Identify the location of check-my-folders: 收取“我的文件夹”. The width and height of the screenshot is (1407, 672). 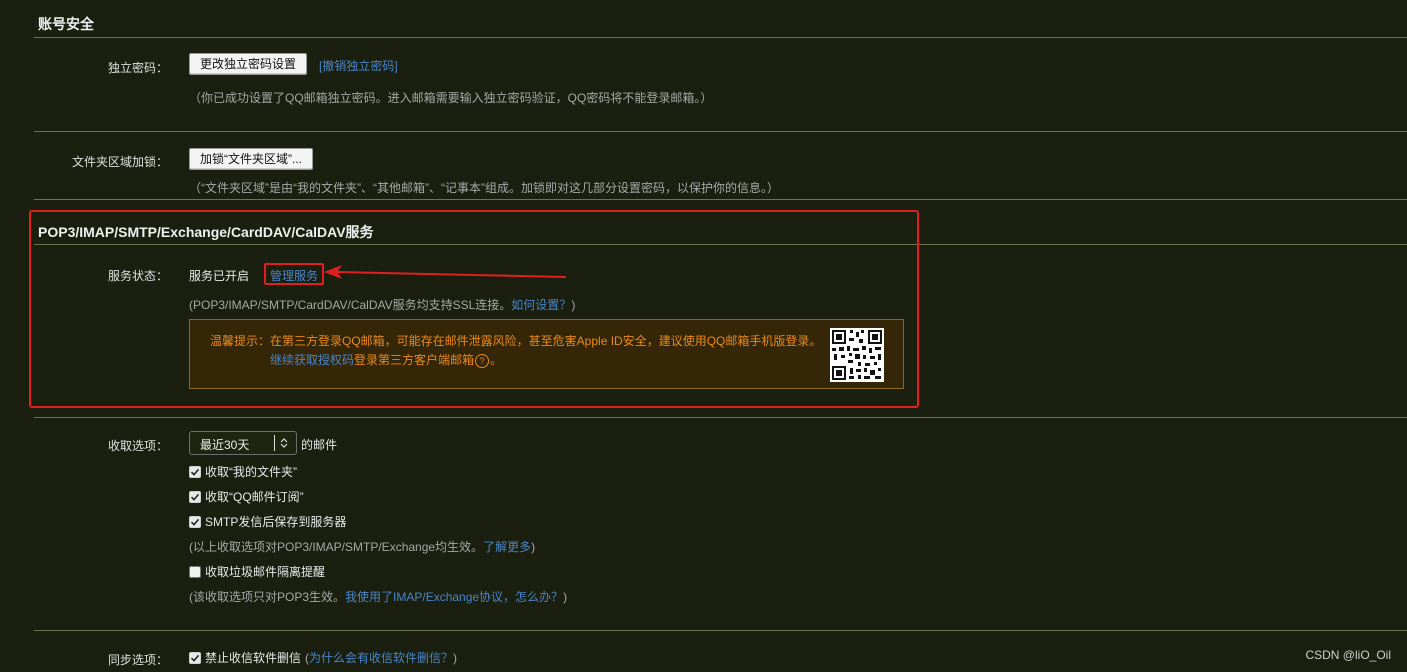
(243, 471).